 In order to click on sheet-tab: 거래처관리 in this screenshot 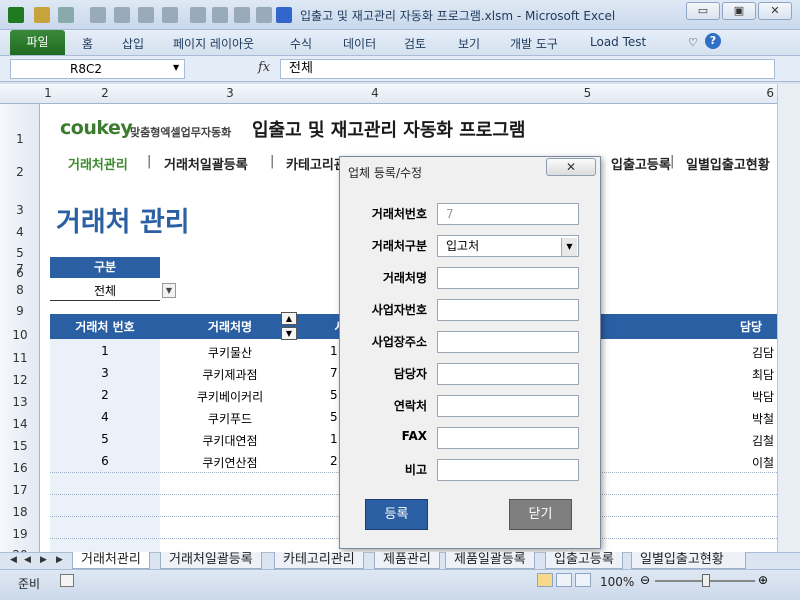, I will do `click(111, 560)`.